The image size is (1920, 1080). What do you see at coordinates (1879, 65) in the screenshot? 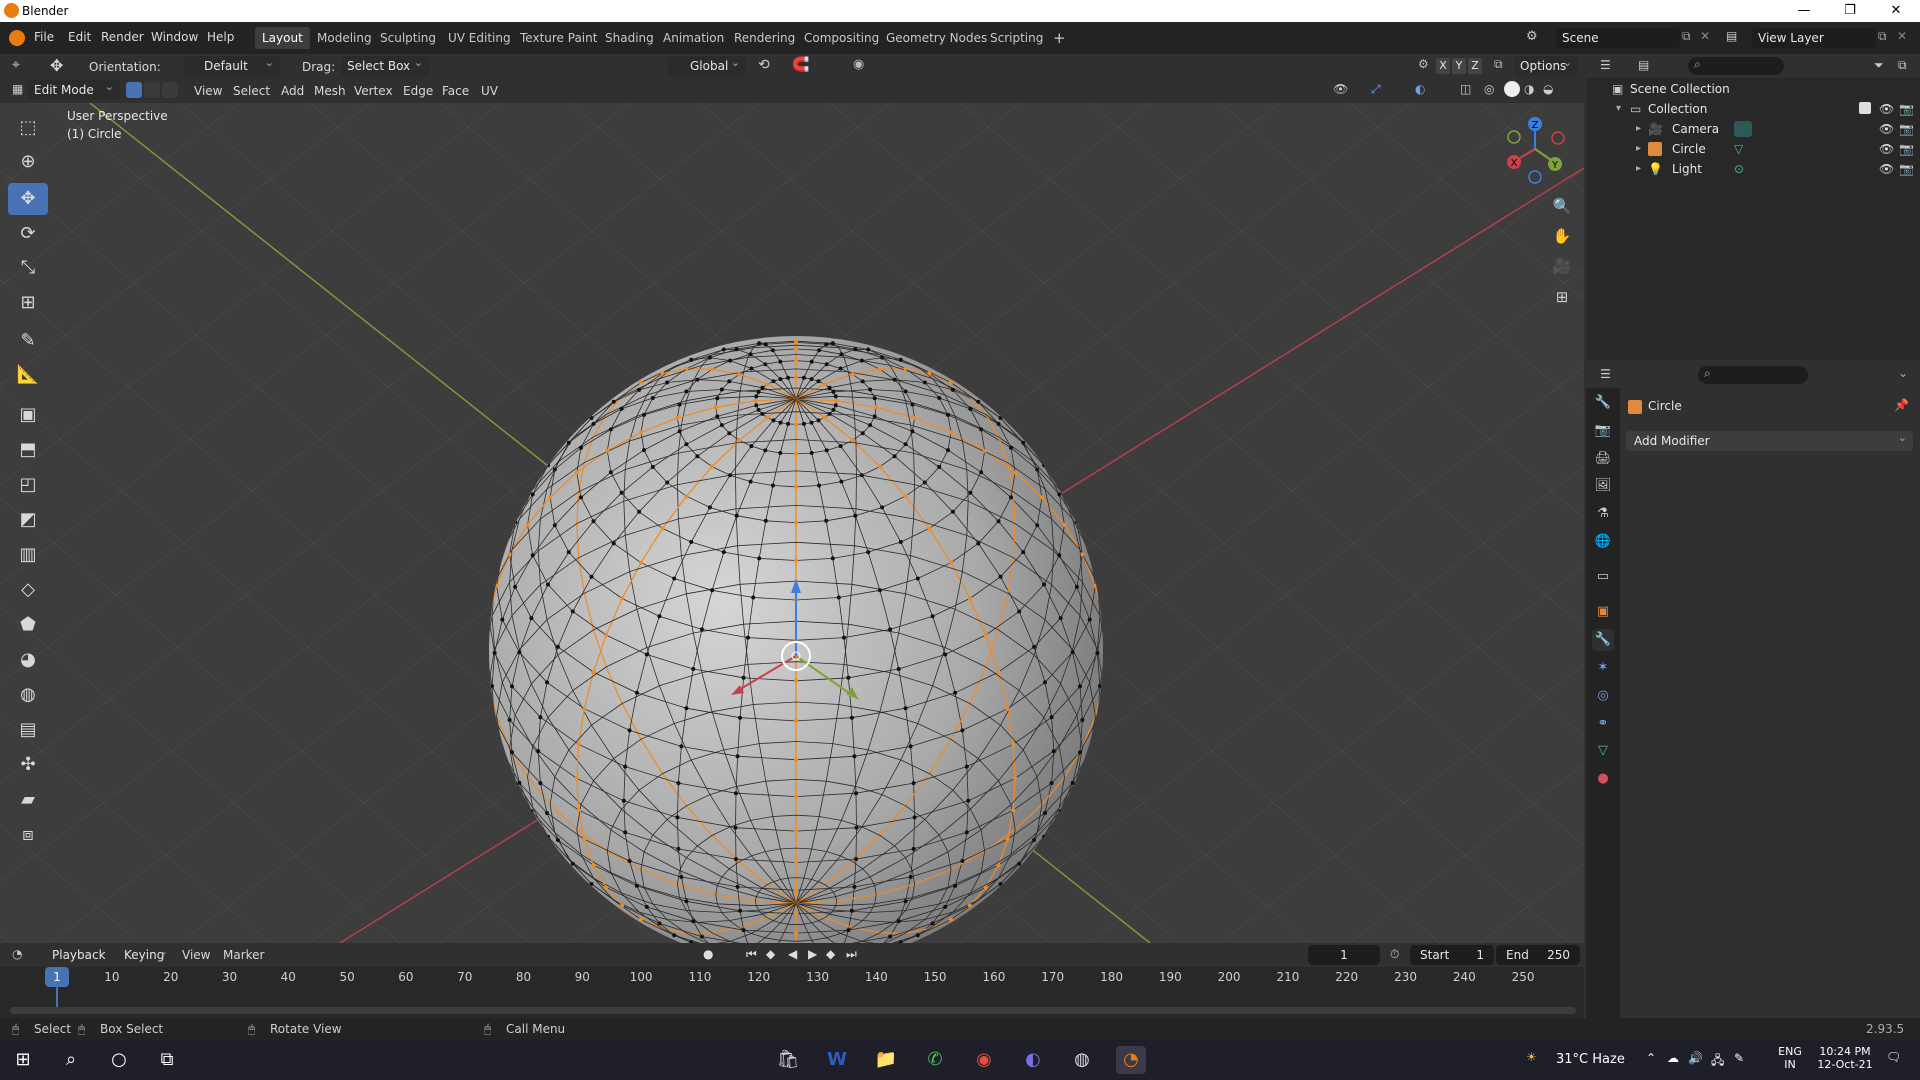
I see `filter-icon: ⏷` at bounding box center [1879, 65].